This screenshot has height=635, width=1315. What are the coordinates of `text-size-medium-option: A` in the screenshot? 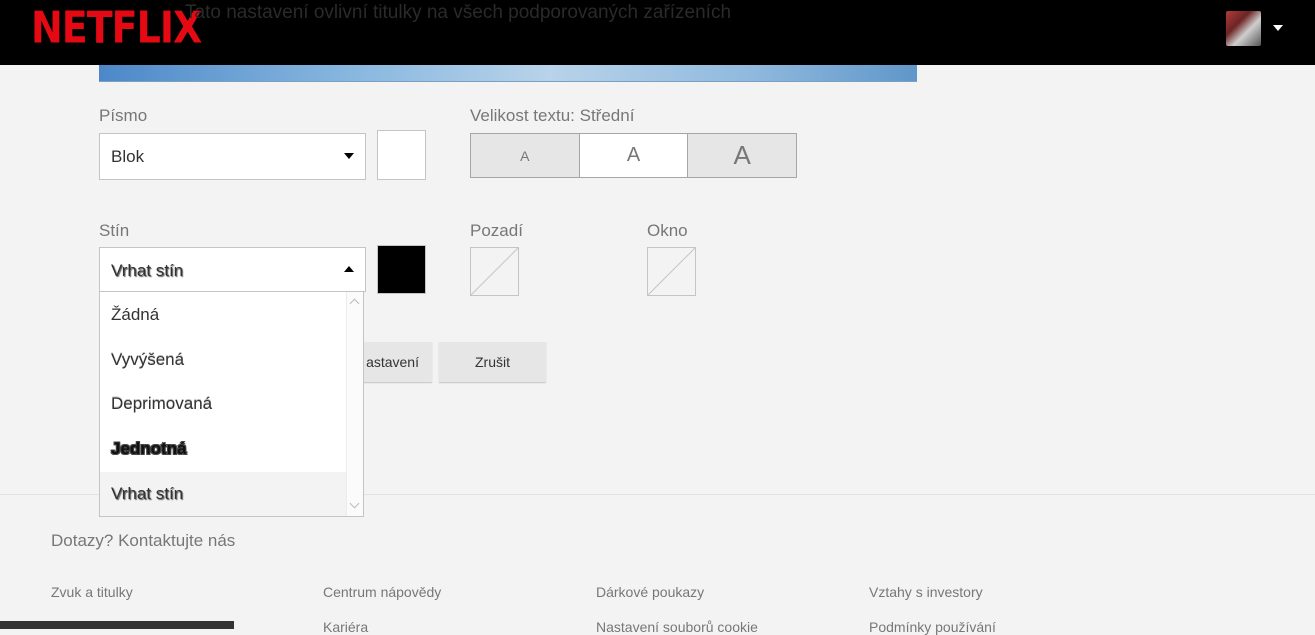 It's located at (633, 155).